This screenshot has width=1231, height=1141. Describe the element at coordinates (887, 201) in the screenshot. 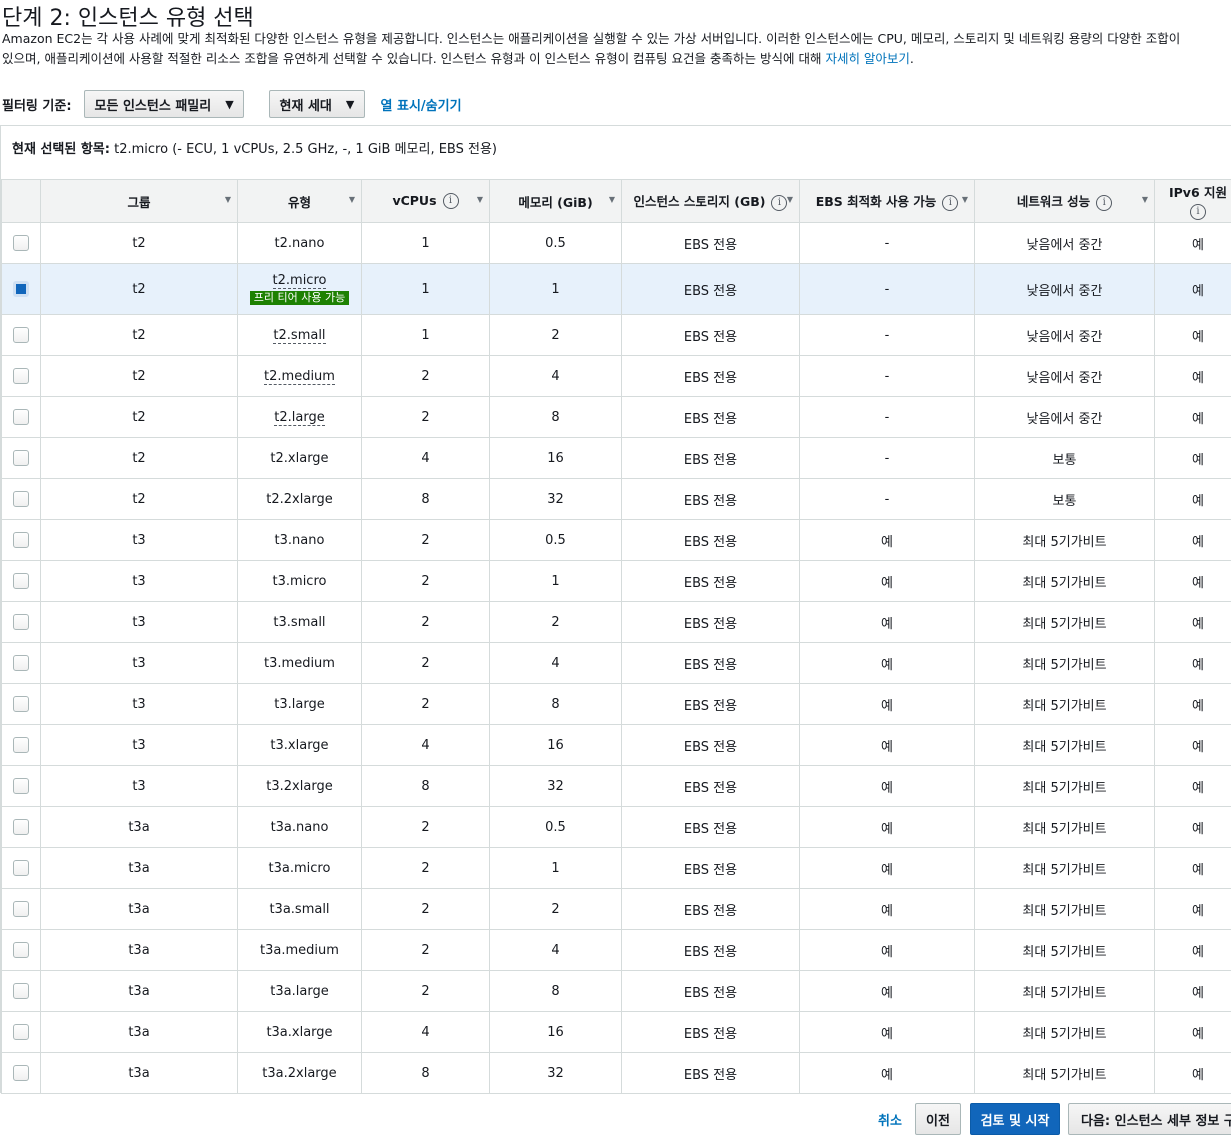

I see `header-ebs: EBS 최적화 사용 가능 i ▼` at that location.